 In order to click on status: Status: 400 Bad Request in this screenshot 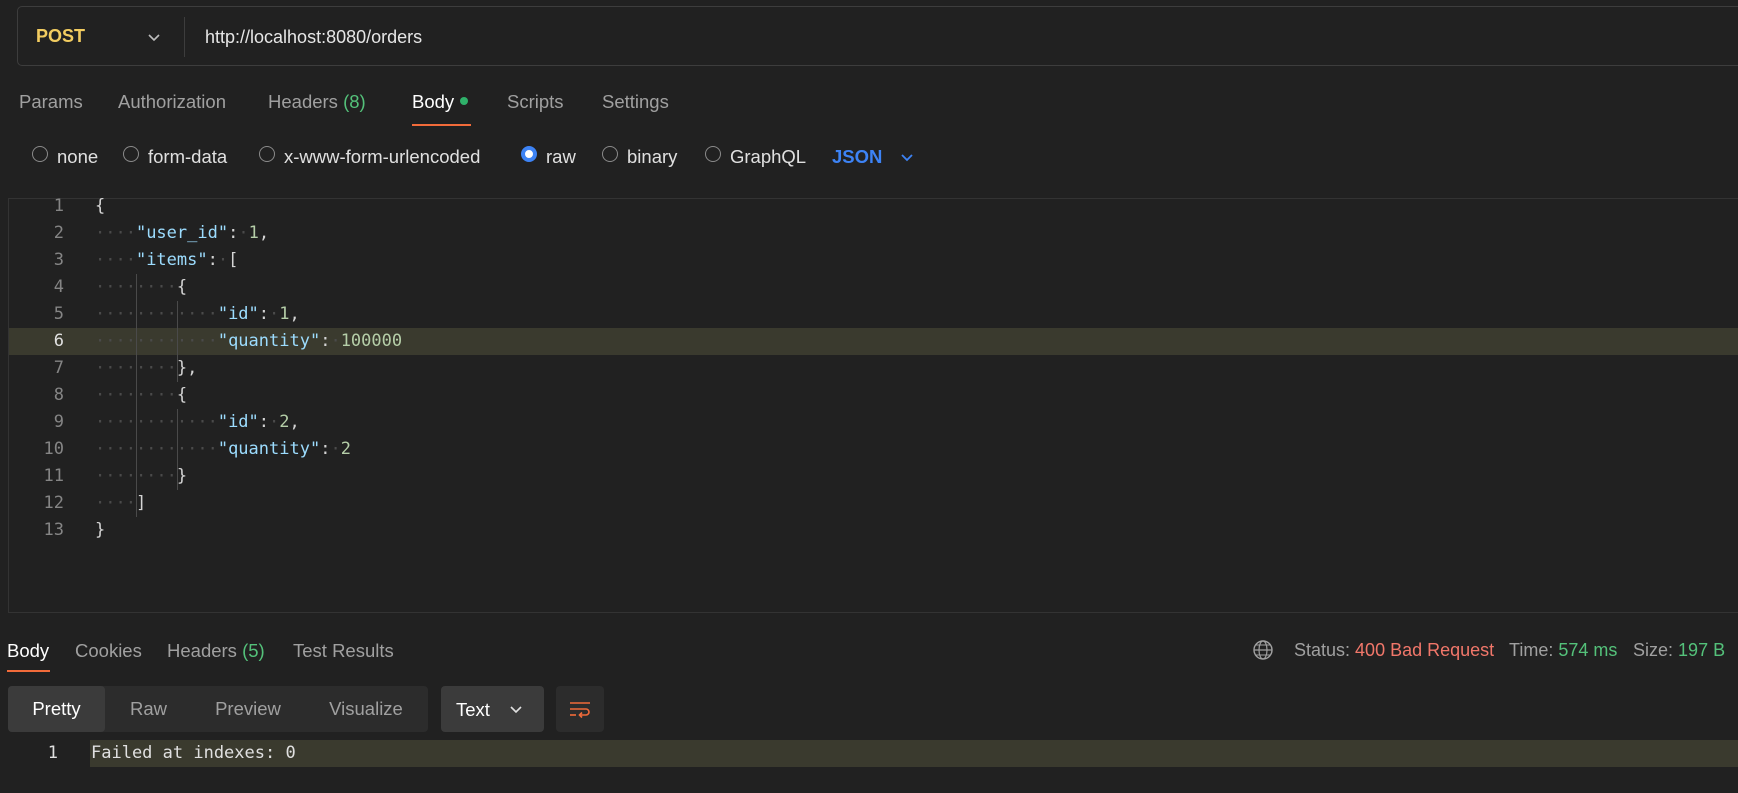, I will do `click(1394, 650)`.